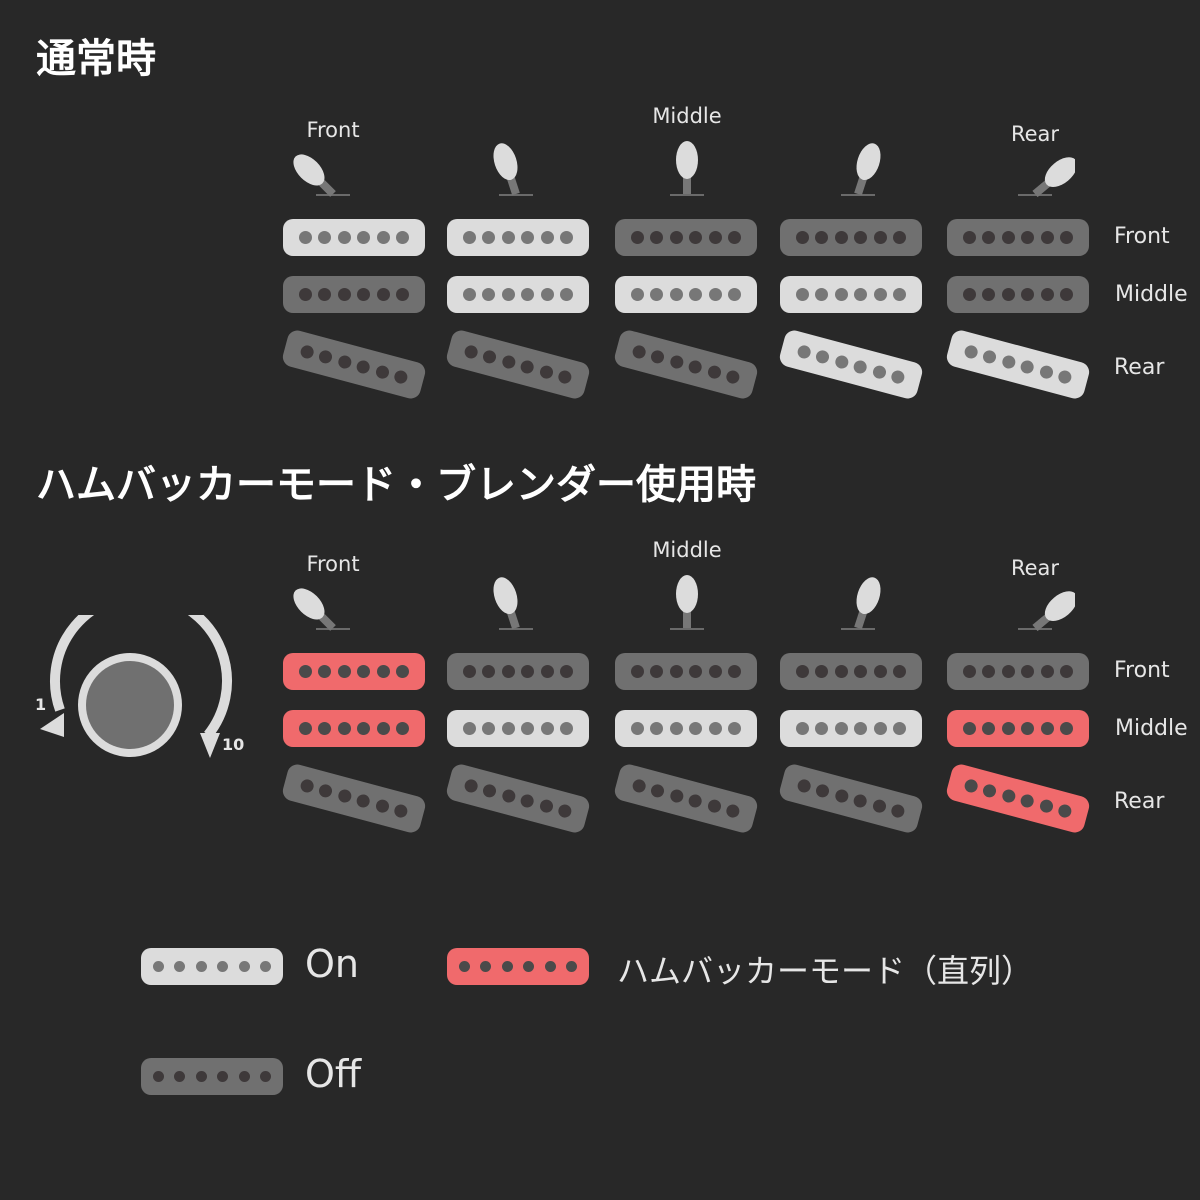 The width and height of the screenshot is (1200, 1200). What do you see at coordinates (851, 294) in the screenshot?
I see `pickup-middle-pos4-on` at bounding box center [851, 294].